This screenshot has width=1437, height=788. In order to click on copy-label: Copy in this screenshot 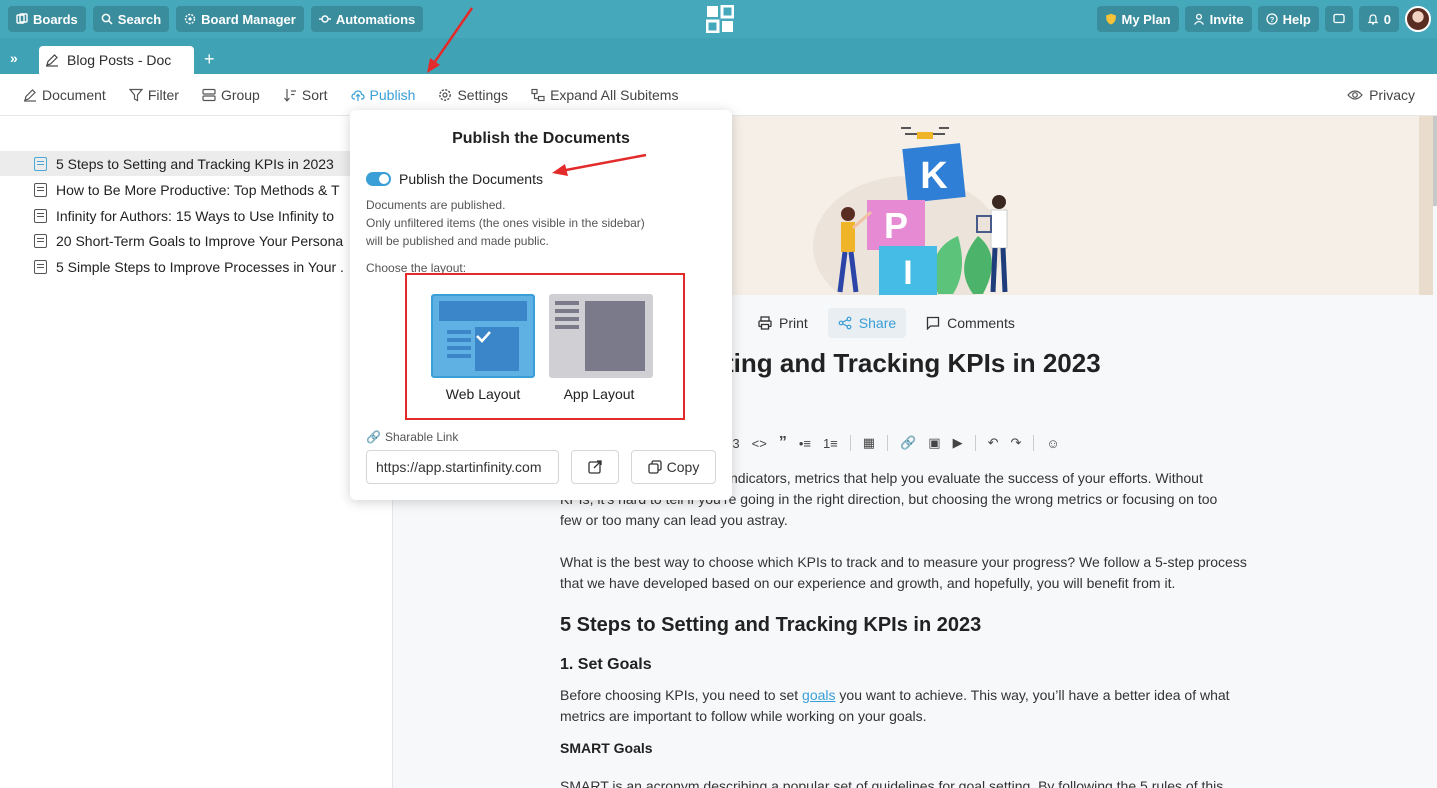, I will do `click(683, 467)`.